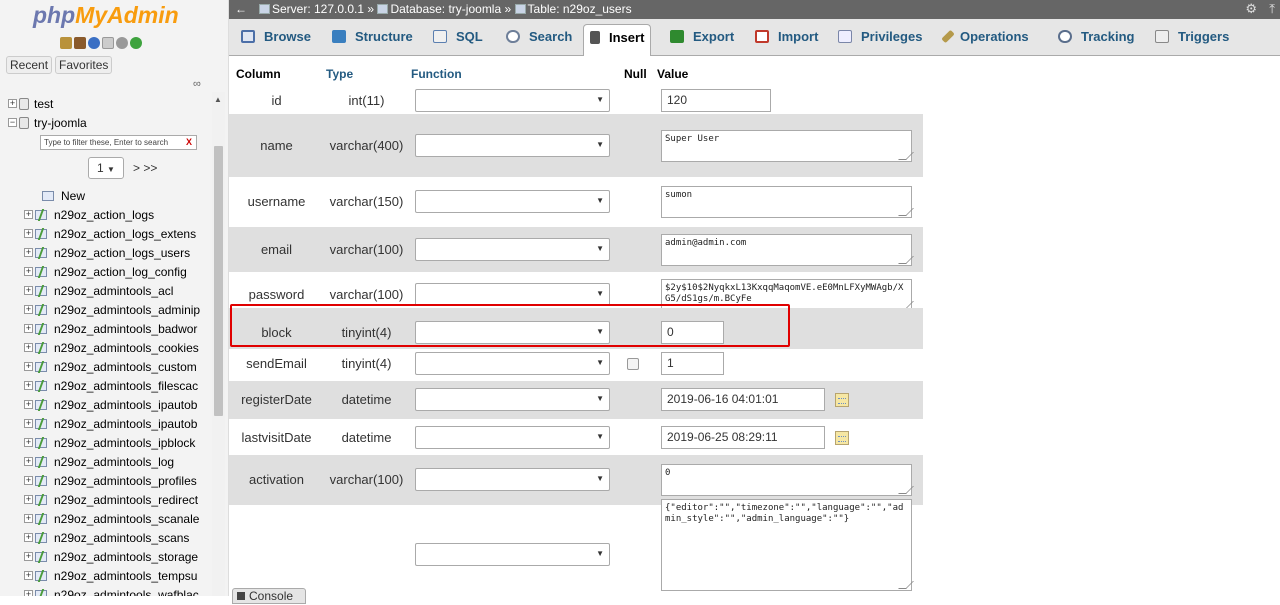 The width and height of the screenshot is (1280, 605). Describe the element at coordinates (692, 363) in the screenshot. I see `value-input: 1` at that location.